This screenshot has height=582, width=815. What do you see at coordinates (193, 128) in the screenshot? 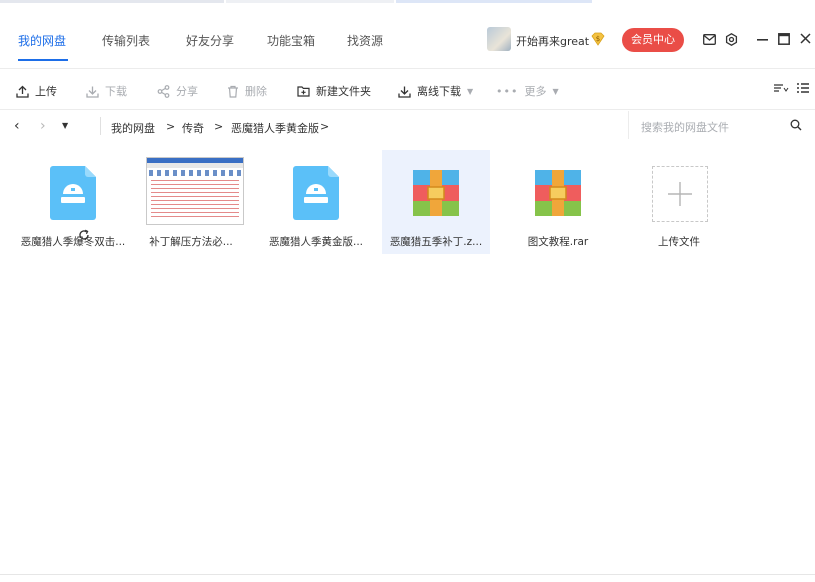
I see `breadcrumb-item: 传奇` at bounding box center [193, 128].